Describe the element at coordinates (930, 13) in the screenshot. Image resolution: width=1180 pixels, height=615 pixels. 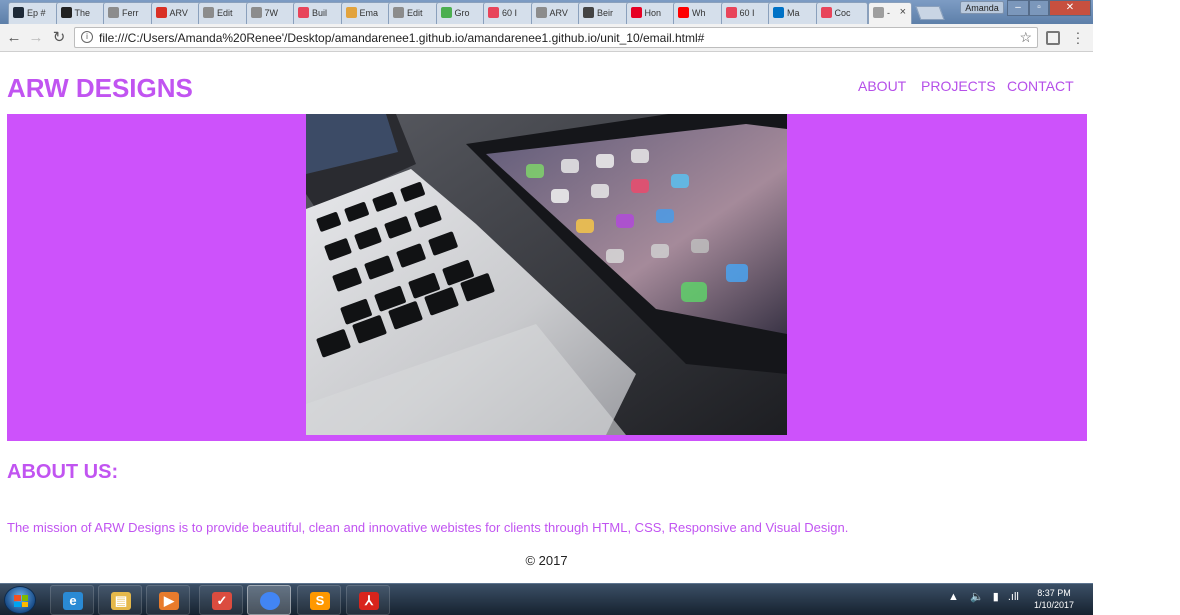
I see `new-tab-button` at that location.